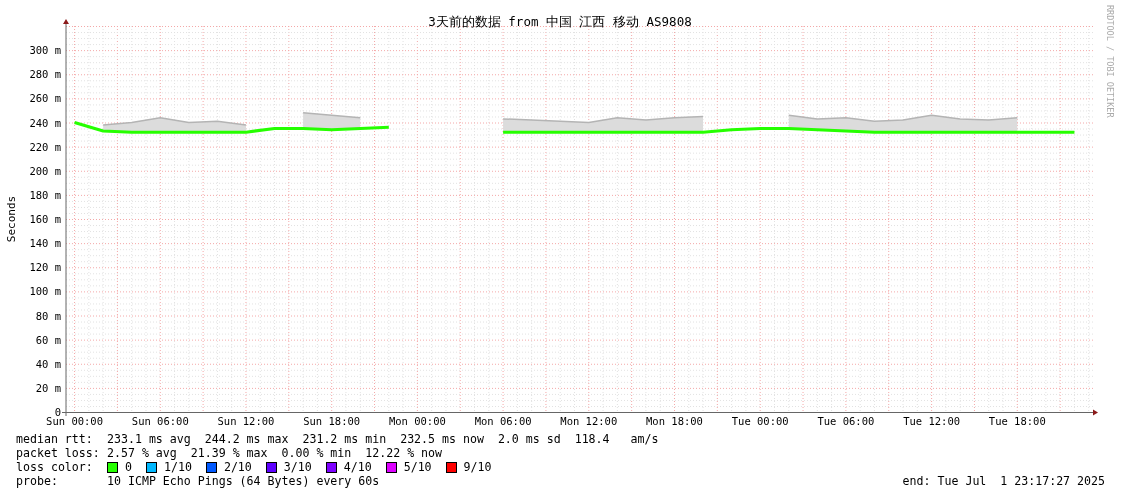  I want to click on stat-label: packet loss:, so click(58, 453).